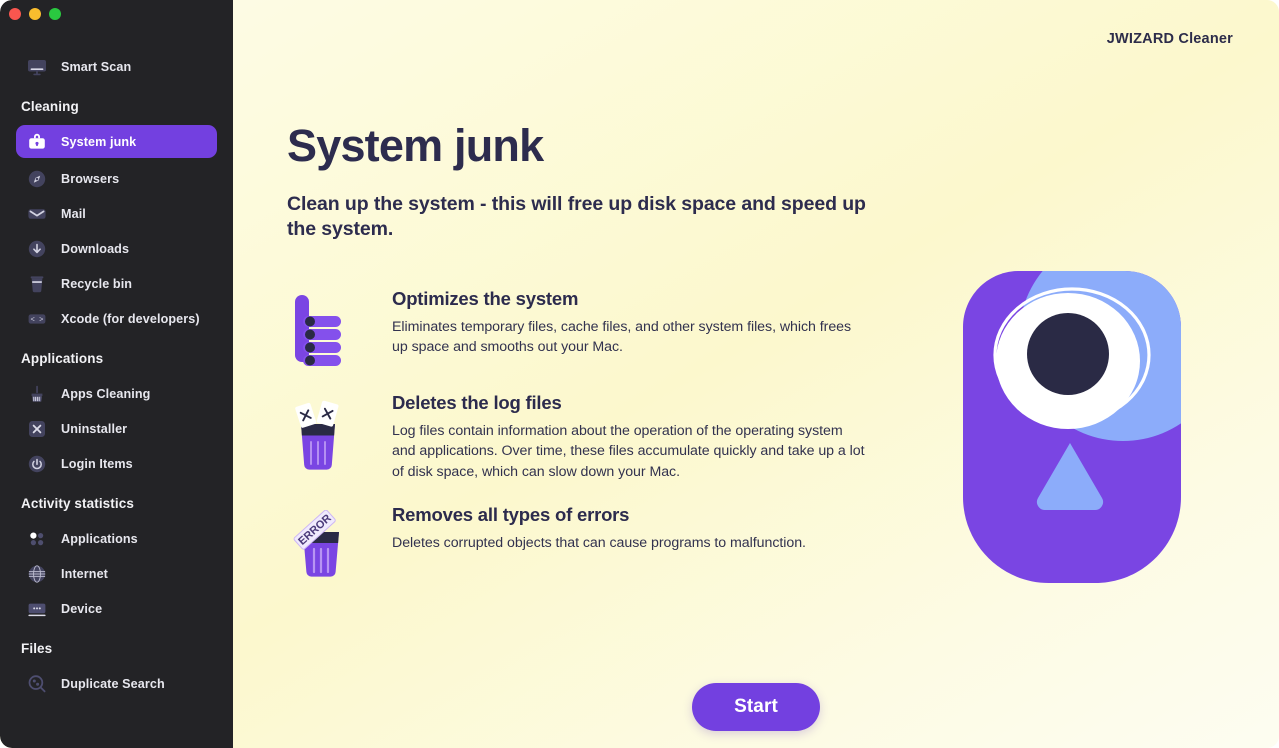  I want to click on minimize-button, so click(35, 14).